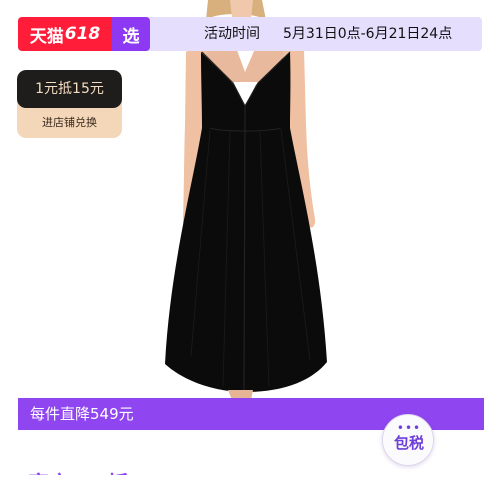 This screenshot has width=500, height=500. What do you see at coordinates (232, 34) in the screenshot?
I see `activity-time-label: 活动时间` at bounding box center [232, 34].